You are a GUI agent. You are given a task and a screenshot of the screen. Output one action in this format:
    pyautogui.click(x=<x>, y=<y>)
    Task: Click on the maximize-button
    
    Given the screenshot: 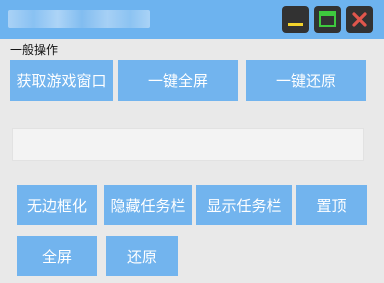 What is the action you would take?
    pyautogui.click(x=327, y=19)
    